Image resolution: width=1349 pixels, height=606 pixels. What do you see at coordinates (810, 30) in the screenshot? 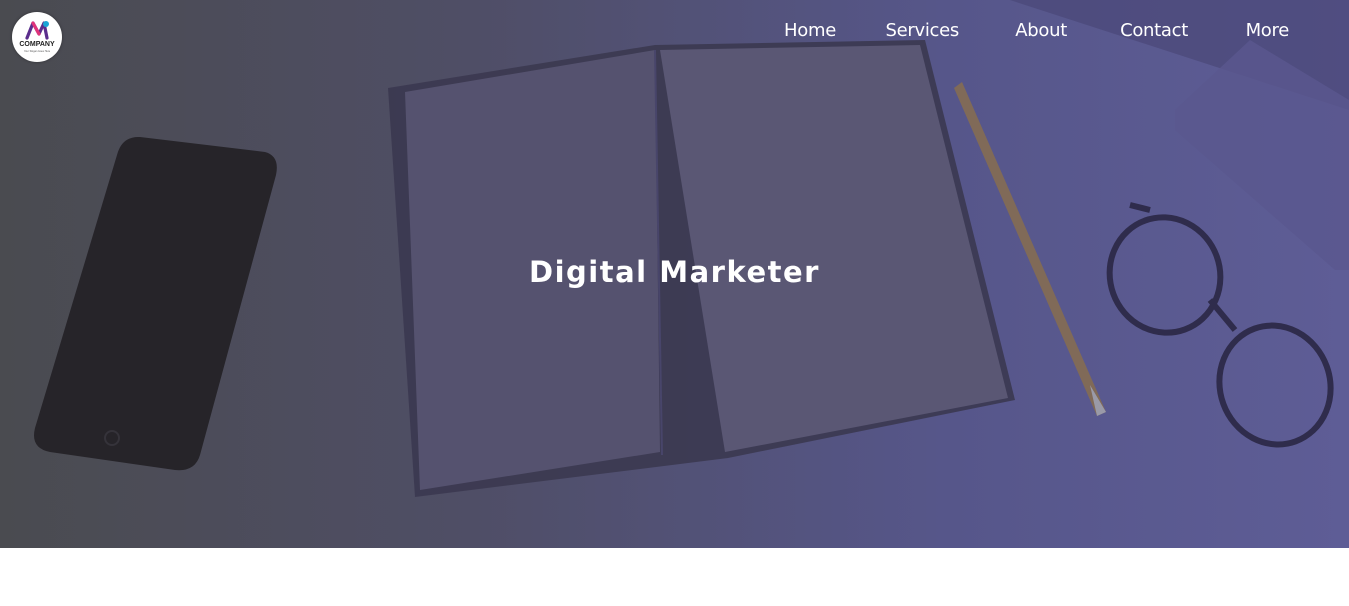
I see `nav-home: Home` at bounding box center [810, 30].